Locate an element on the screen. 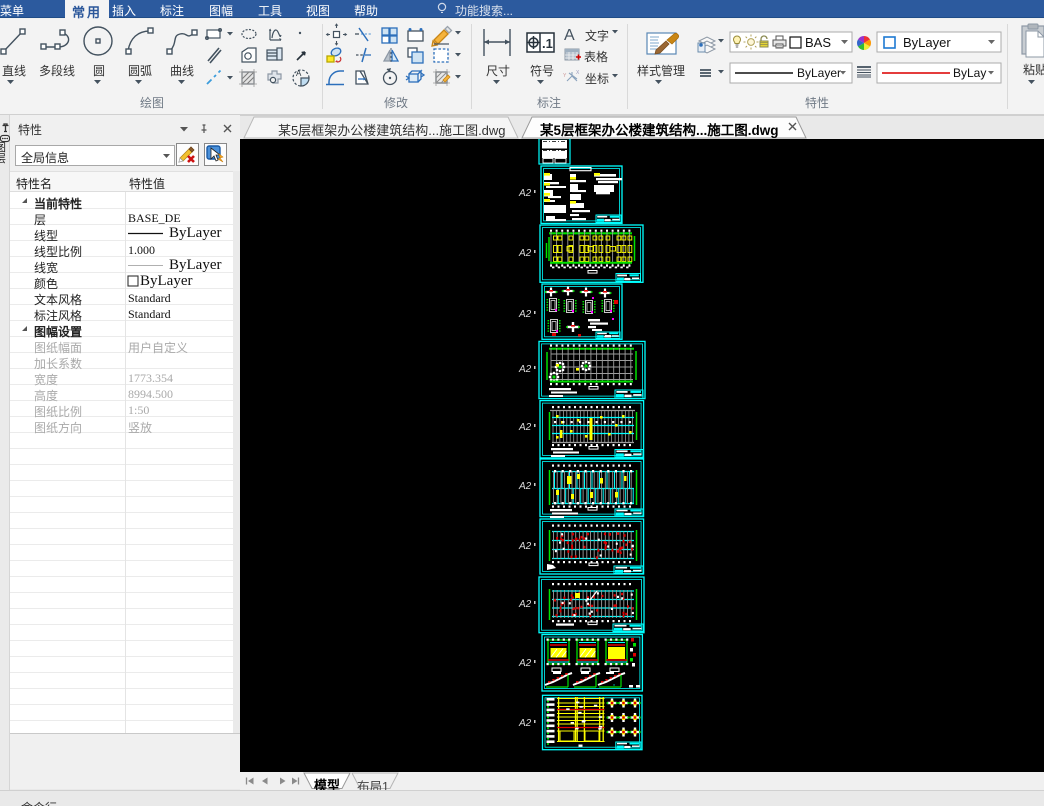 This screenshot has width=1044, height=806. svg-text: ByLay is located at coordinates (969, 73).